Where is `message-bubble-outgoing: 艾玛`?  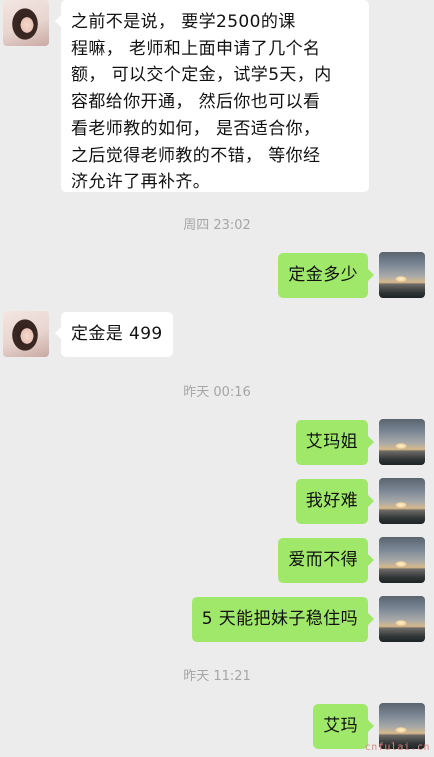
message-bubble-outgoing: 艾玛 is located at coordinates (343, 726).